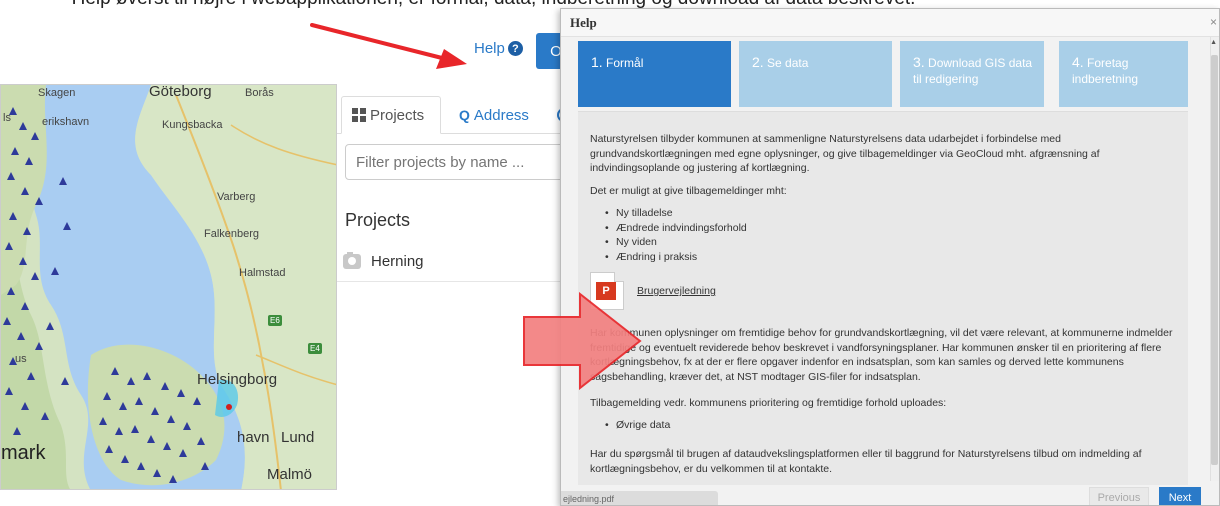 The image size is (1220, 506). Describe the element at coordinates (464, 115) in the screenshot. I see `search-icon: Q` at that location.